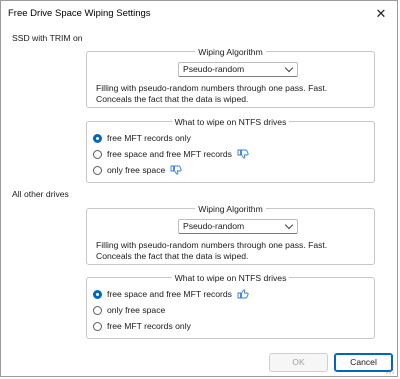  I want to click on window-title: Free Drive Space Wiping Settings, so click(79, 13).